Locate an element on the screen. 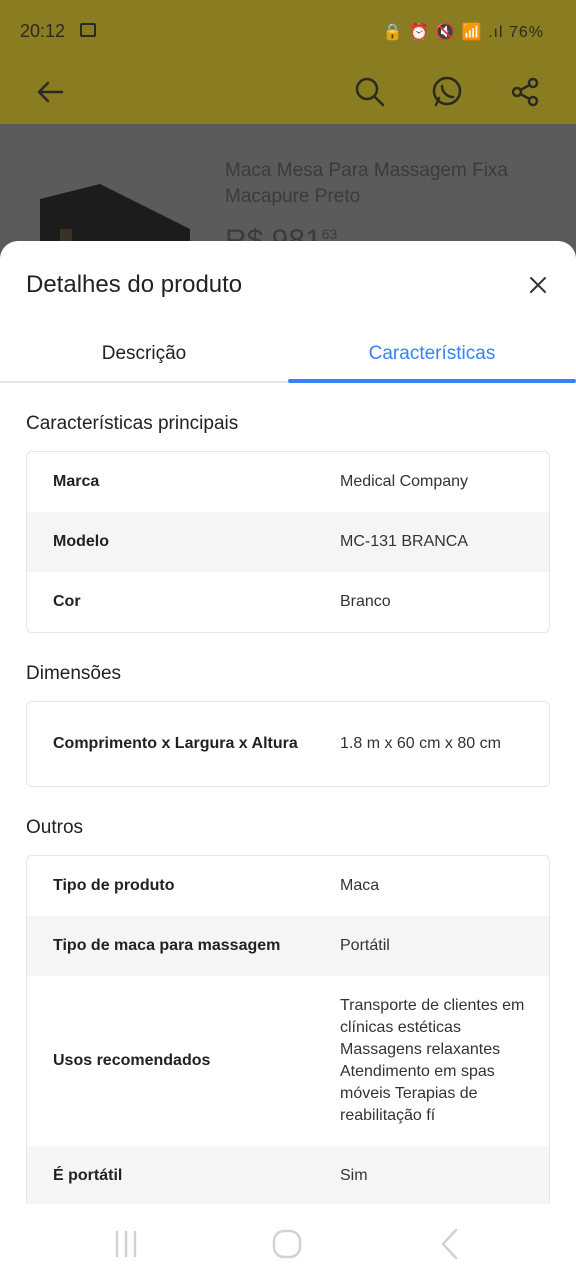  table-row: Tipo de produto Maca is located at coordinates (288, 886).